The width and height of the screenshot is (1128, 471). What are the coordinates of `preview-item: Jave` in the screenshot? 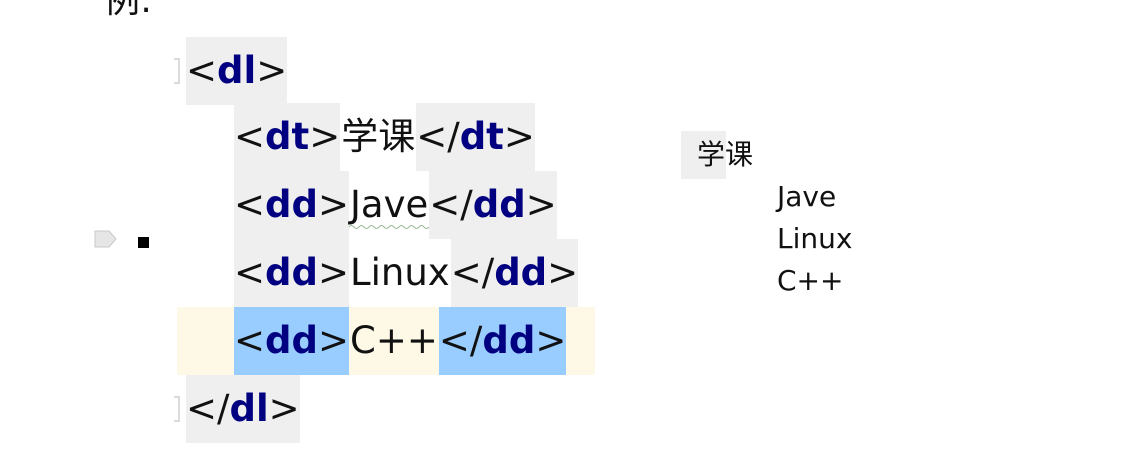 It's located at (807, 196).